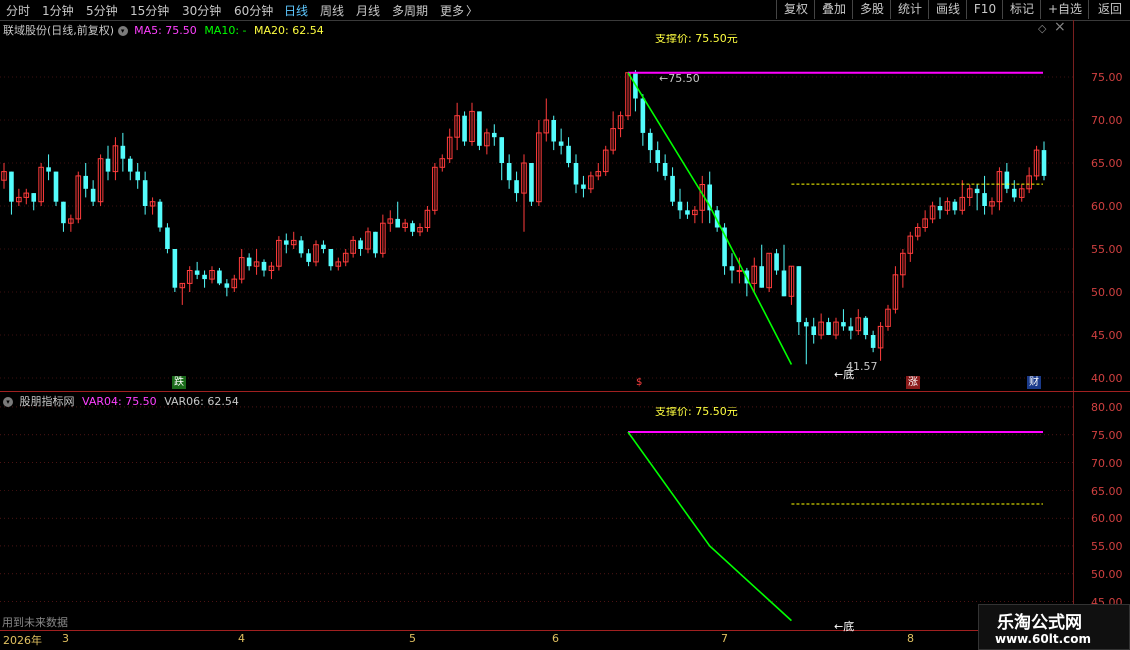 The width and height of the screenshot is (1130, 650). What do you see at coordinates (684, 78) in the screenshot?
I see `high-price-value: 75.50` at bounding box center [684, 78].